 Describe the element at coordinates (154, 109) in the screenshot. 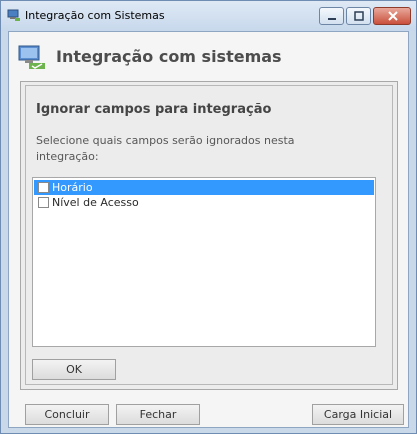

I see `section-title: Ignorar campos para integração` at that location.